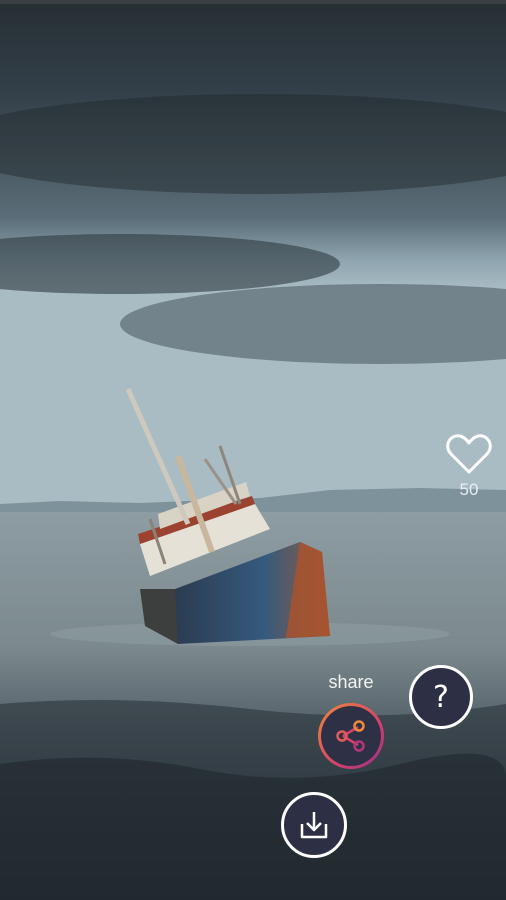 The width and height of the screenshot is (506, 900). I want to click on share-button, so click(351, 736).